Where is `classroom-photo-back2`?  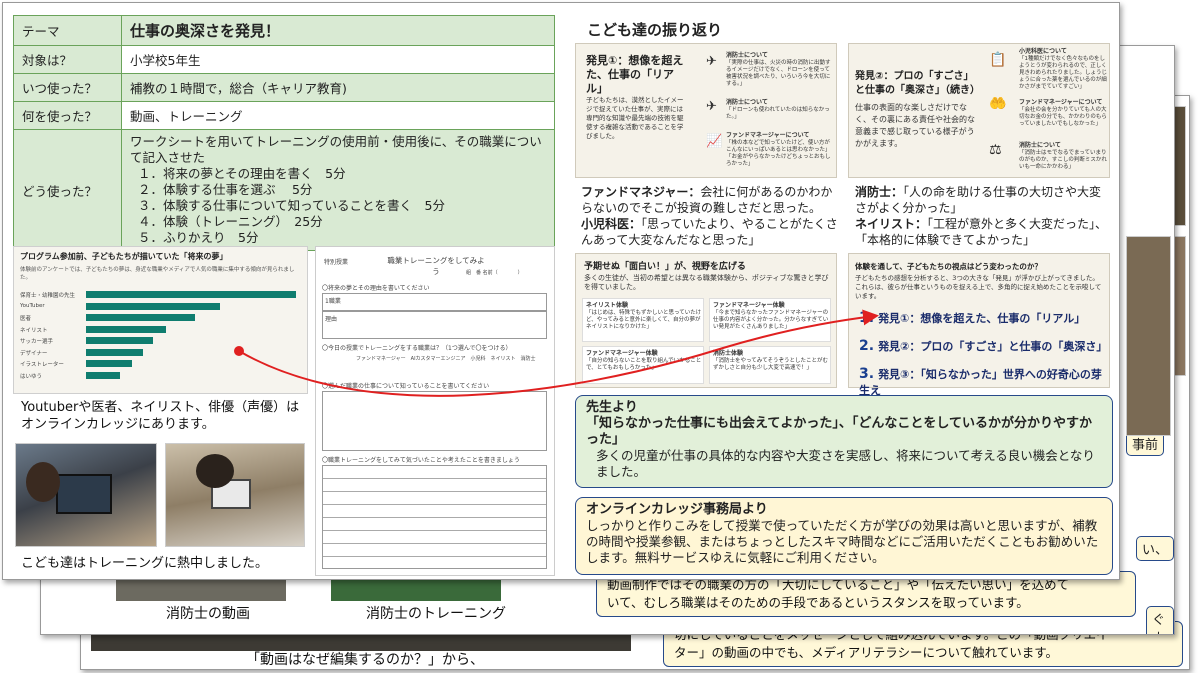
classroom-photo-back2 is located at coordinates (1148, 336).